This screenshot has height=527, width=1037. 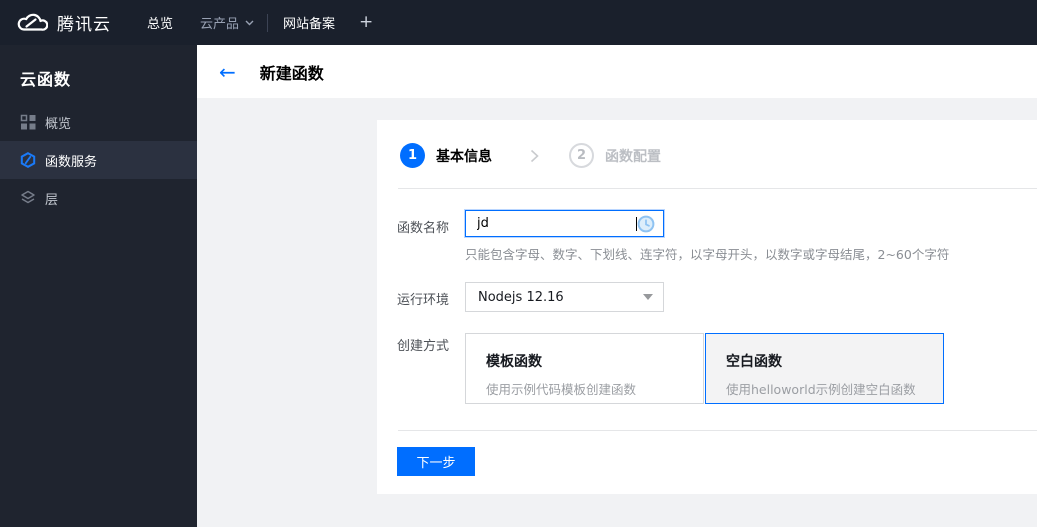 What do you see at coordinates (423, 346) in the screenshot?
I see `creation-method-label: 创建方式` at bounding box center [423, 346].